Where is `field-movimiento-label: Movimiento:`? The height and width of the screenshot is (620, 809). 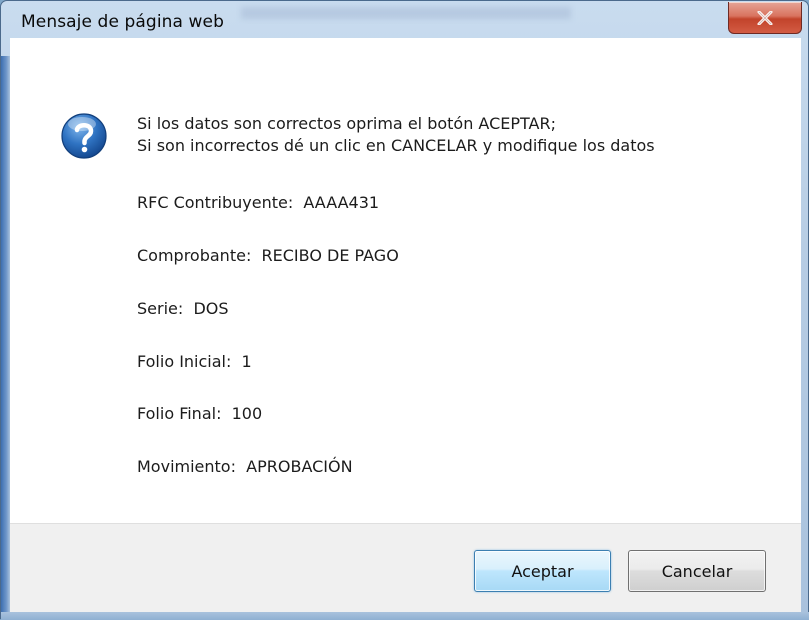
field-movimiento-label: Movimiento: is located at coordinates (186, 466).